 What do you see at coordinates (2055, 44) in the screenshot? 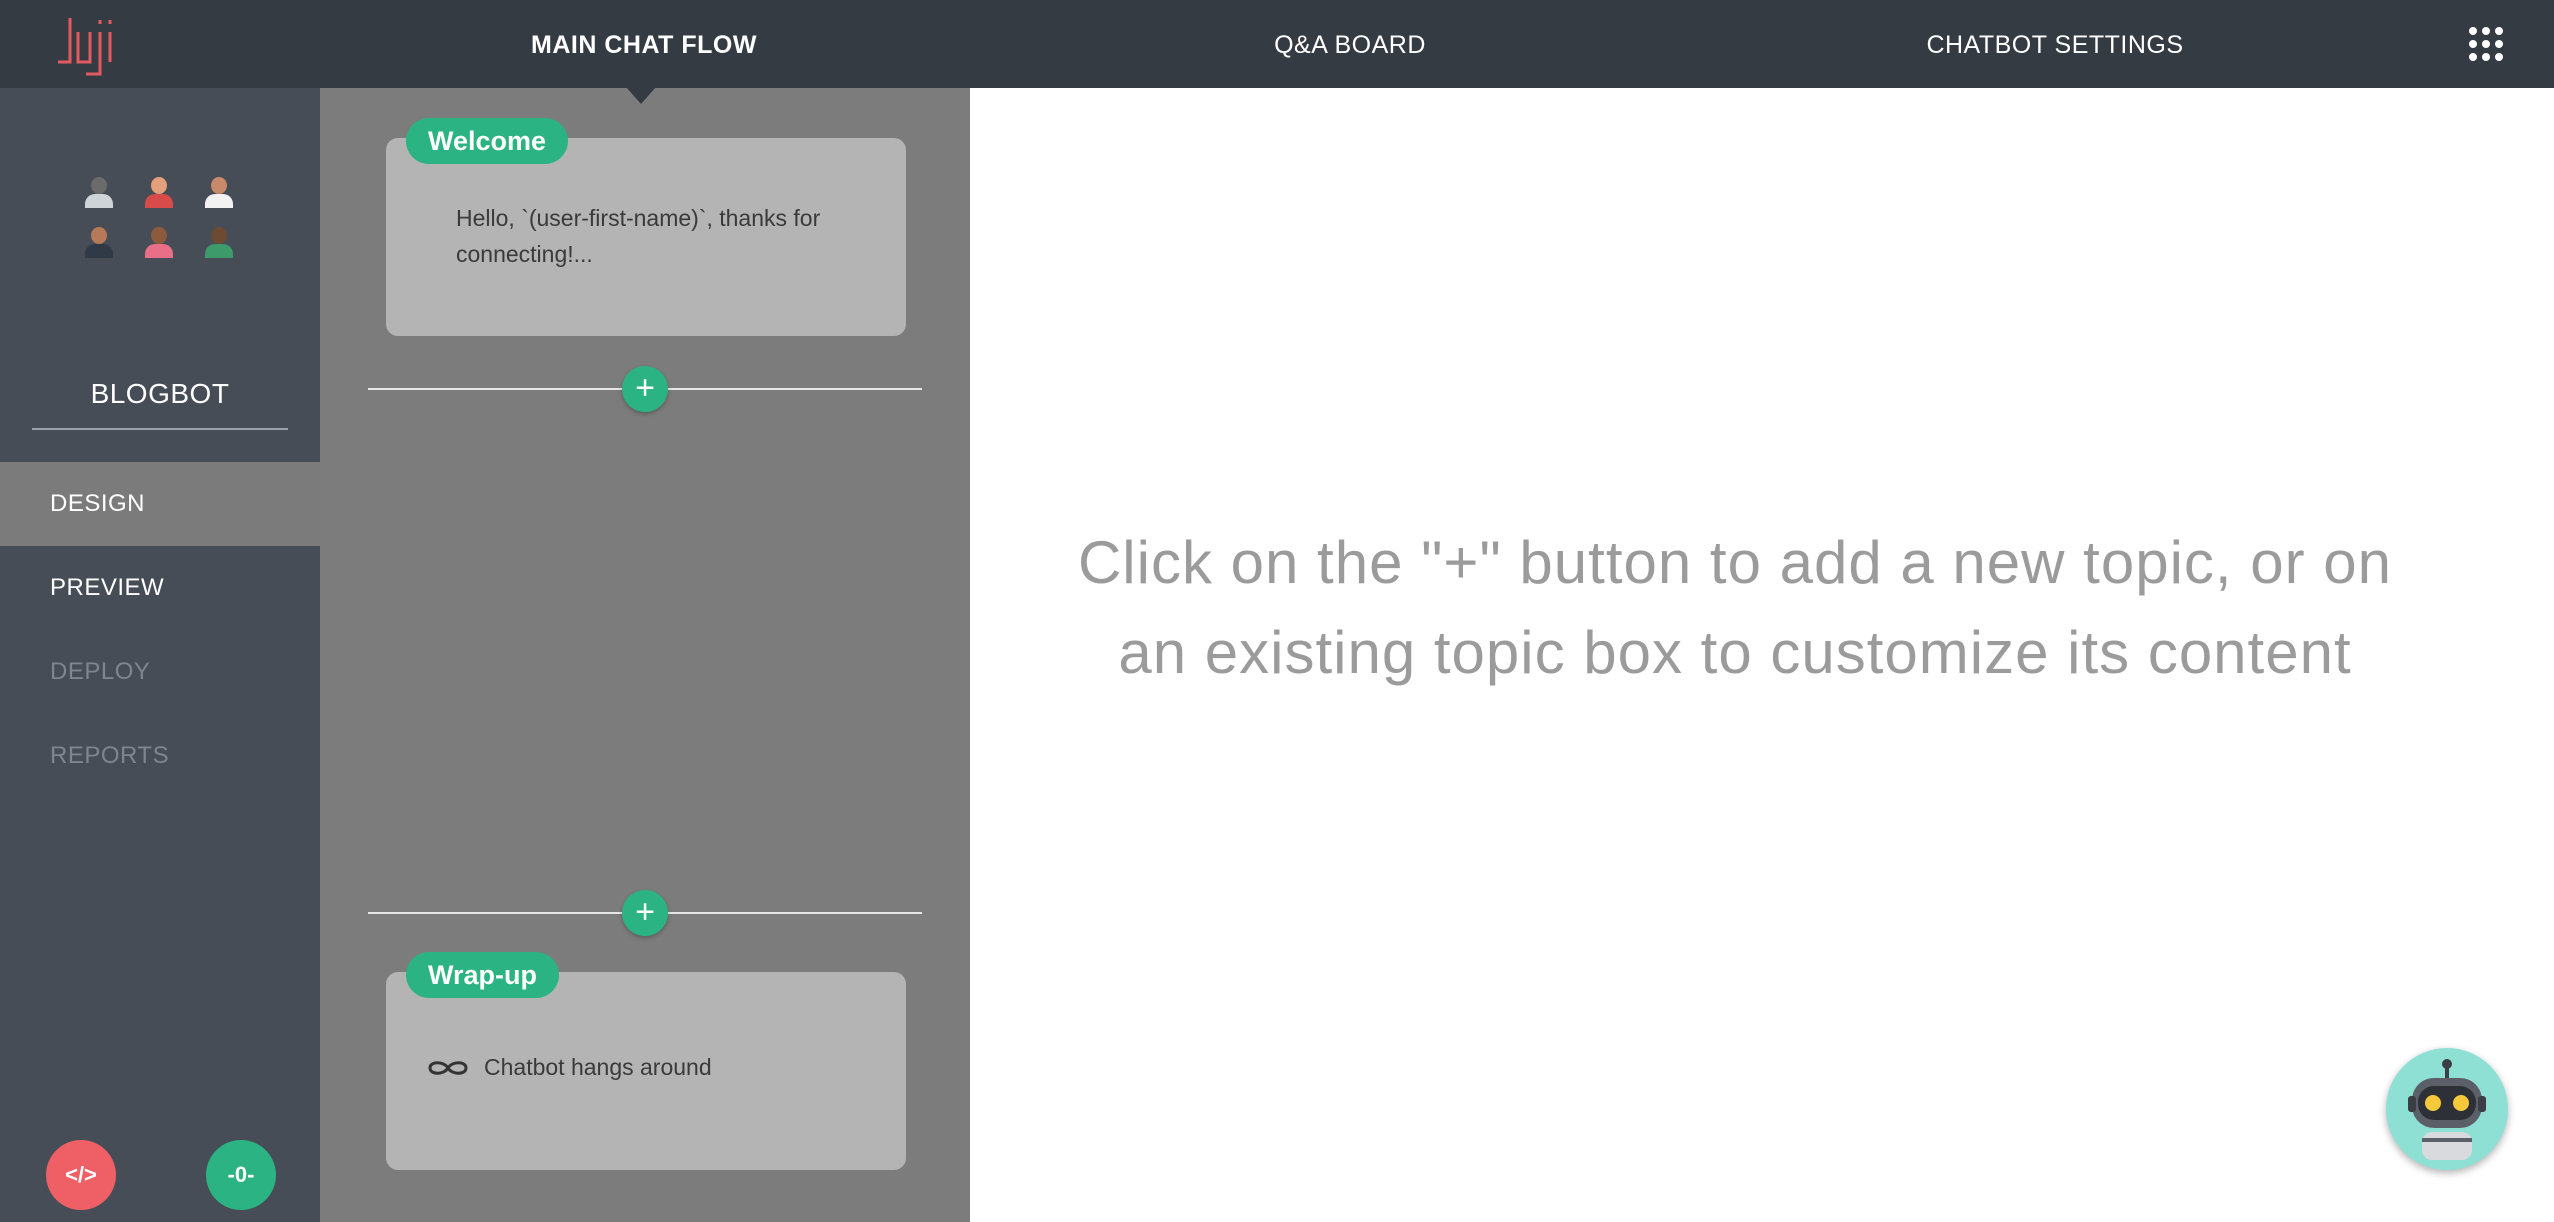
I see `tab-chatbot-settings: CHATBOT SETTINGS` at bounding box center [2055, 44].